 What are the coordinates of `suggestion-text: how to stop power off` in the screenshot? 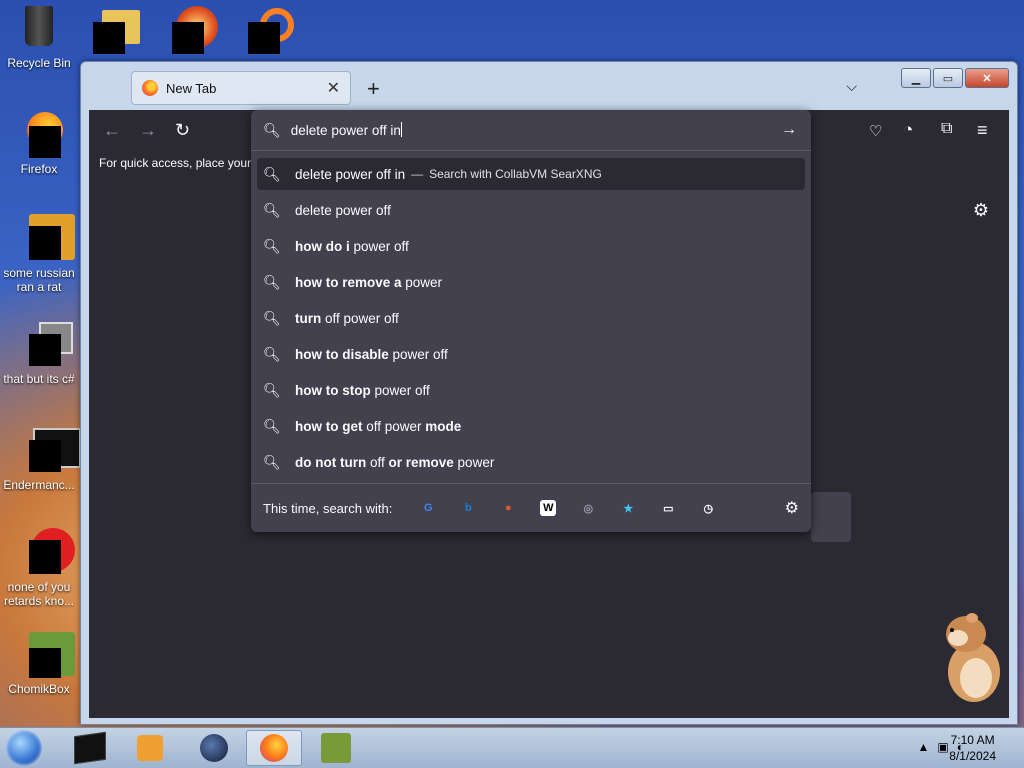 It's located at (362, 390).